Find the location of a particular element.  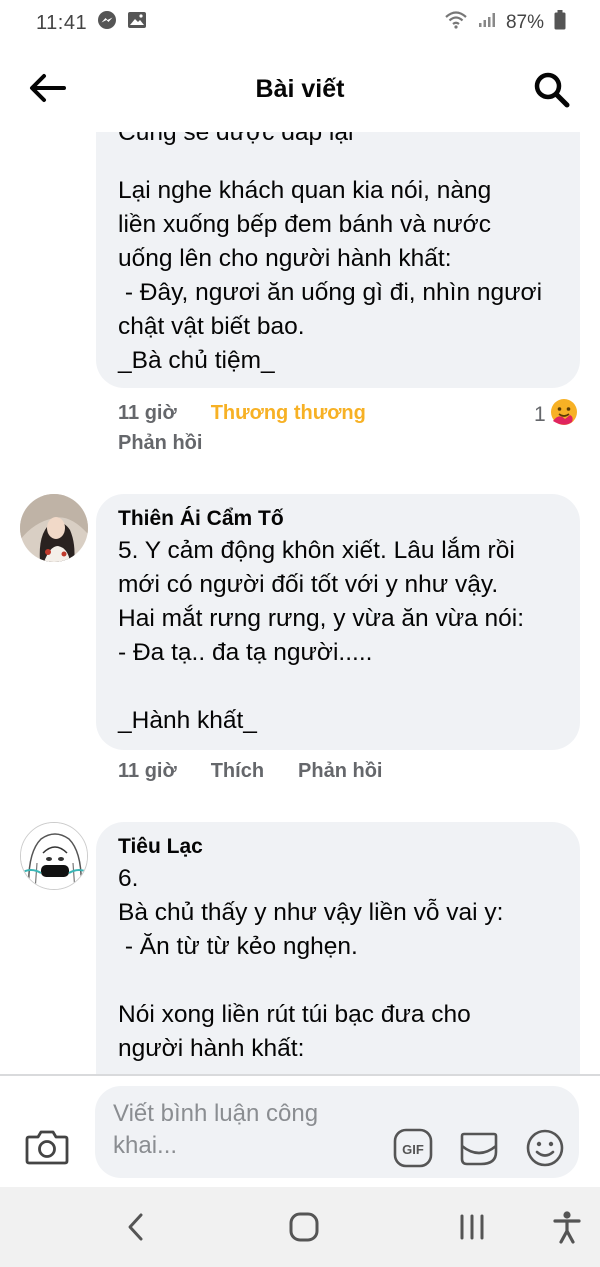

gif-button: GIF is located at coordinates (413, 1148).